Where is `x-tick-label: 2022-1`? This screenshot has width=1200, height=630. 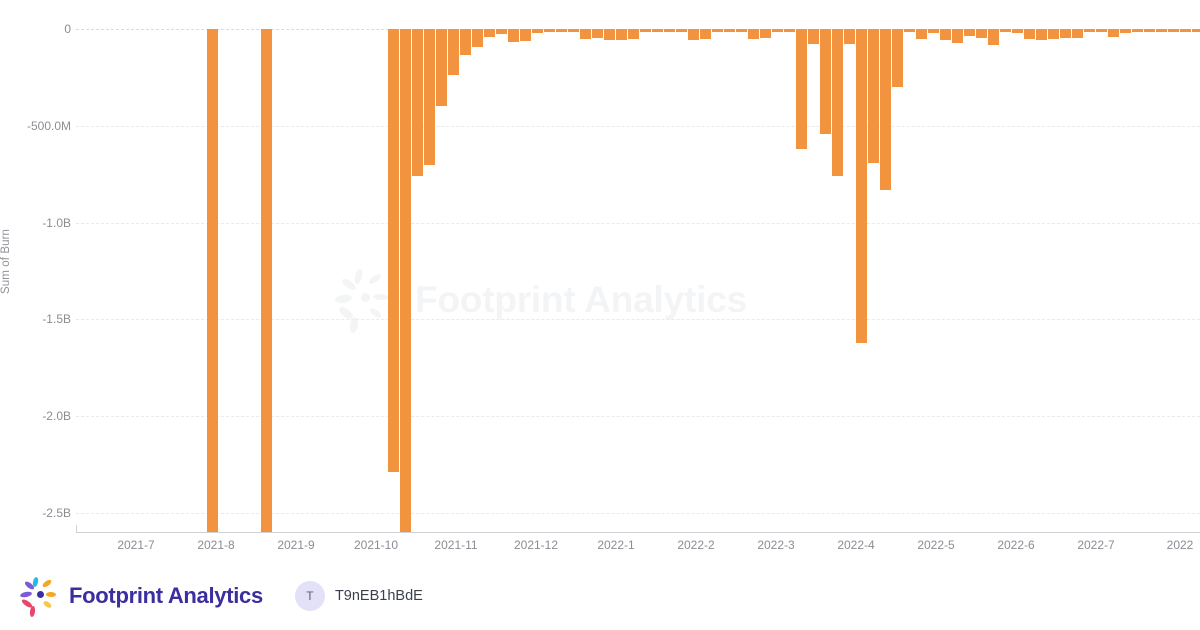 x-tick-label: 2022-1 is located at coordinates (616, 545).